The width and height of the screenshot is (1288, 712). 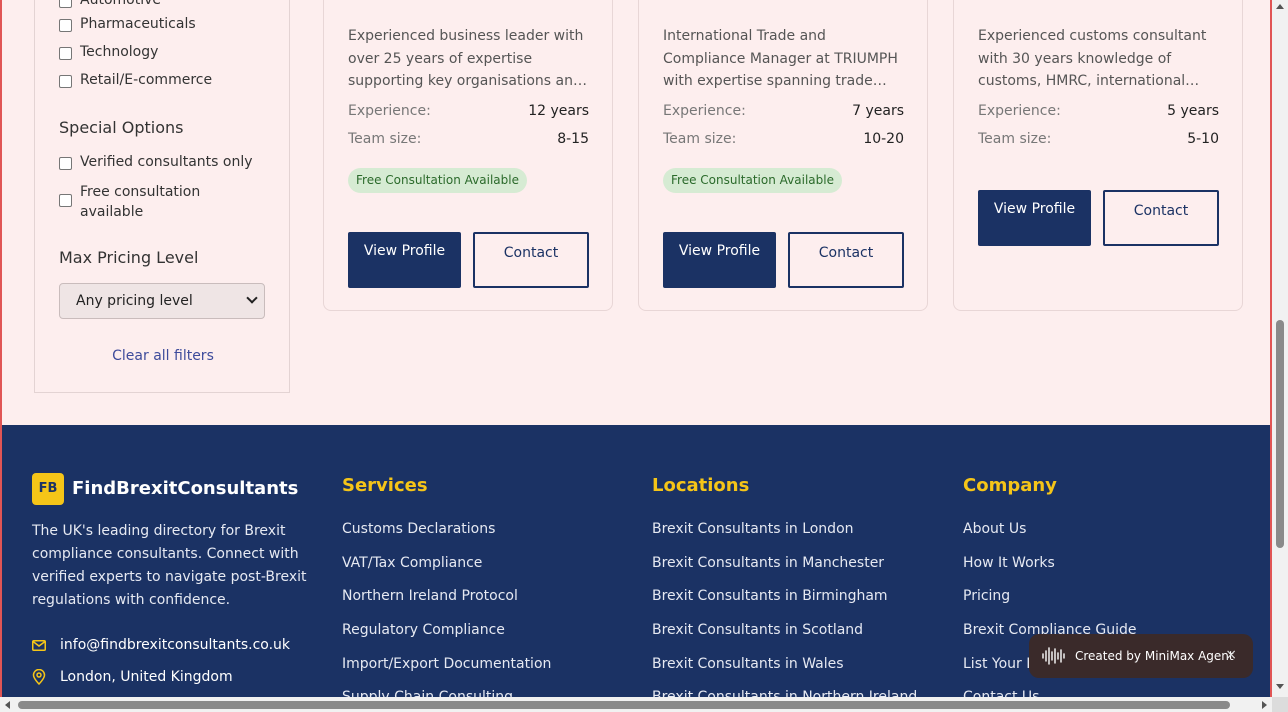 I want to click on locations-heading: Locations, so click(x=701, y=485).